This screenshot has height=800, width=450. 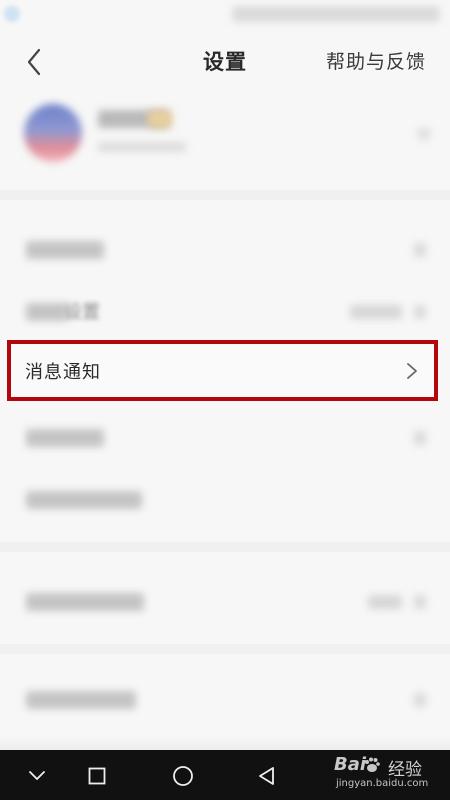 What do you see at coordinates (386, 775) in the screenshot?
I see `baidu-jingyan-watermark: Bai 经验 jingyan.baidu.com` at bounding box center [386, 775].